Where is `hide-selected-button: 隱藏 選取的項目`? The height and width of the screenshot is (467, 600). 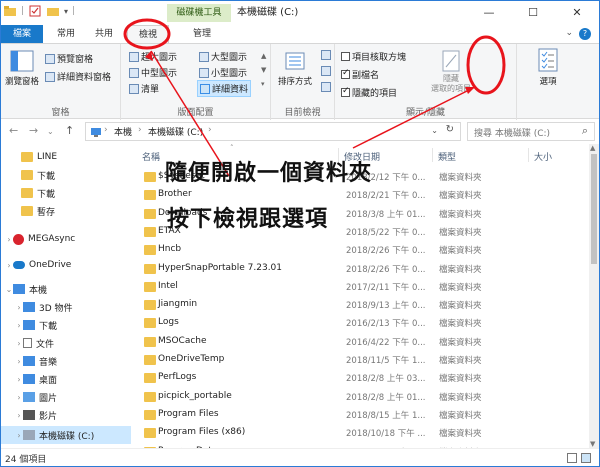 hide-selected-button: 隱藏 選取的項目 is located at coordinates (451, 72).